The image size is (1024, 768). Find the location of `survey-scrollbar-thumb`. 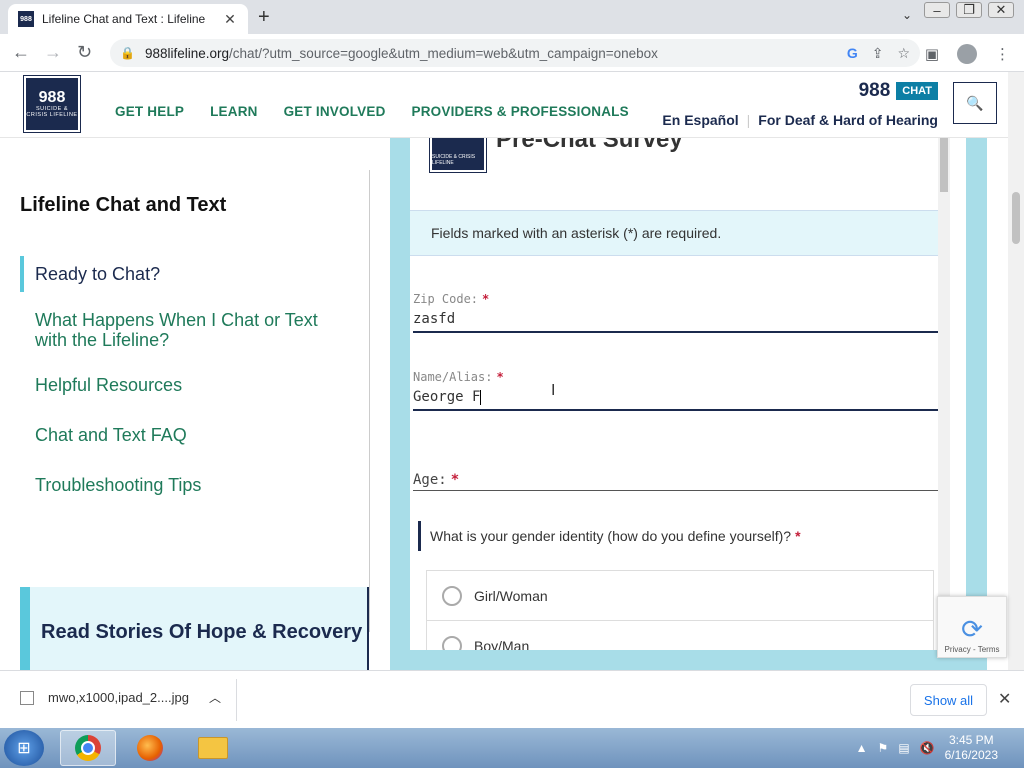

survey-scrollbar-thumb is located at coordinates (944, 165).